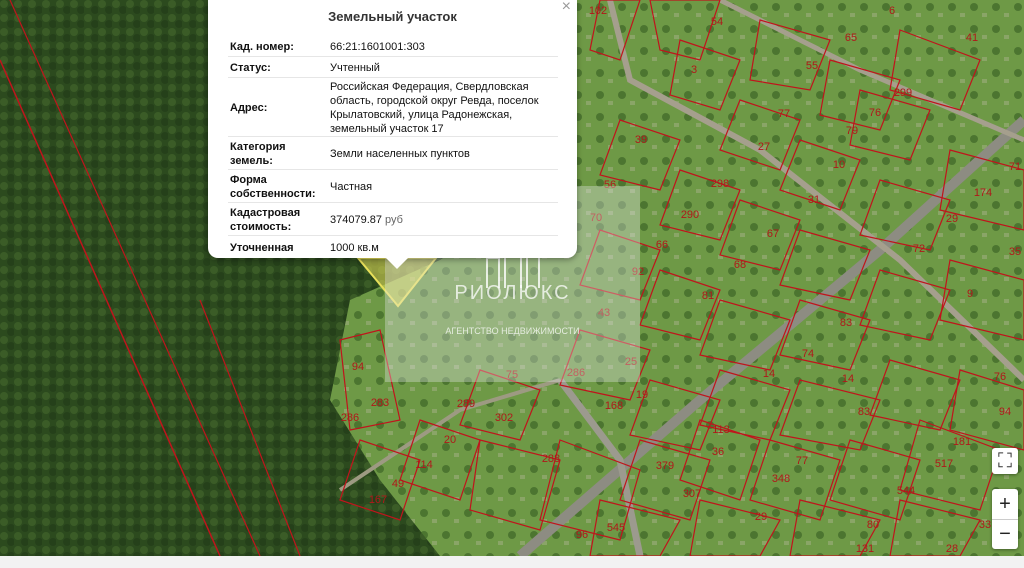 The width and height of the screenshot is (1024, 568). Describe the element at coordinates (852, 131) in the screenshot. I see `parcel-number-label: 79` at that location.